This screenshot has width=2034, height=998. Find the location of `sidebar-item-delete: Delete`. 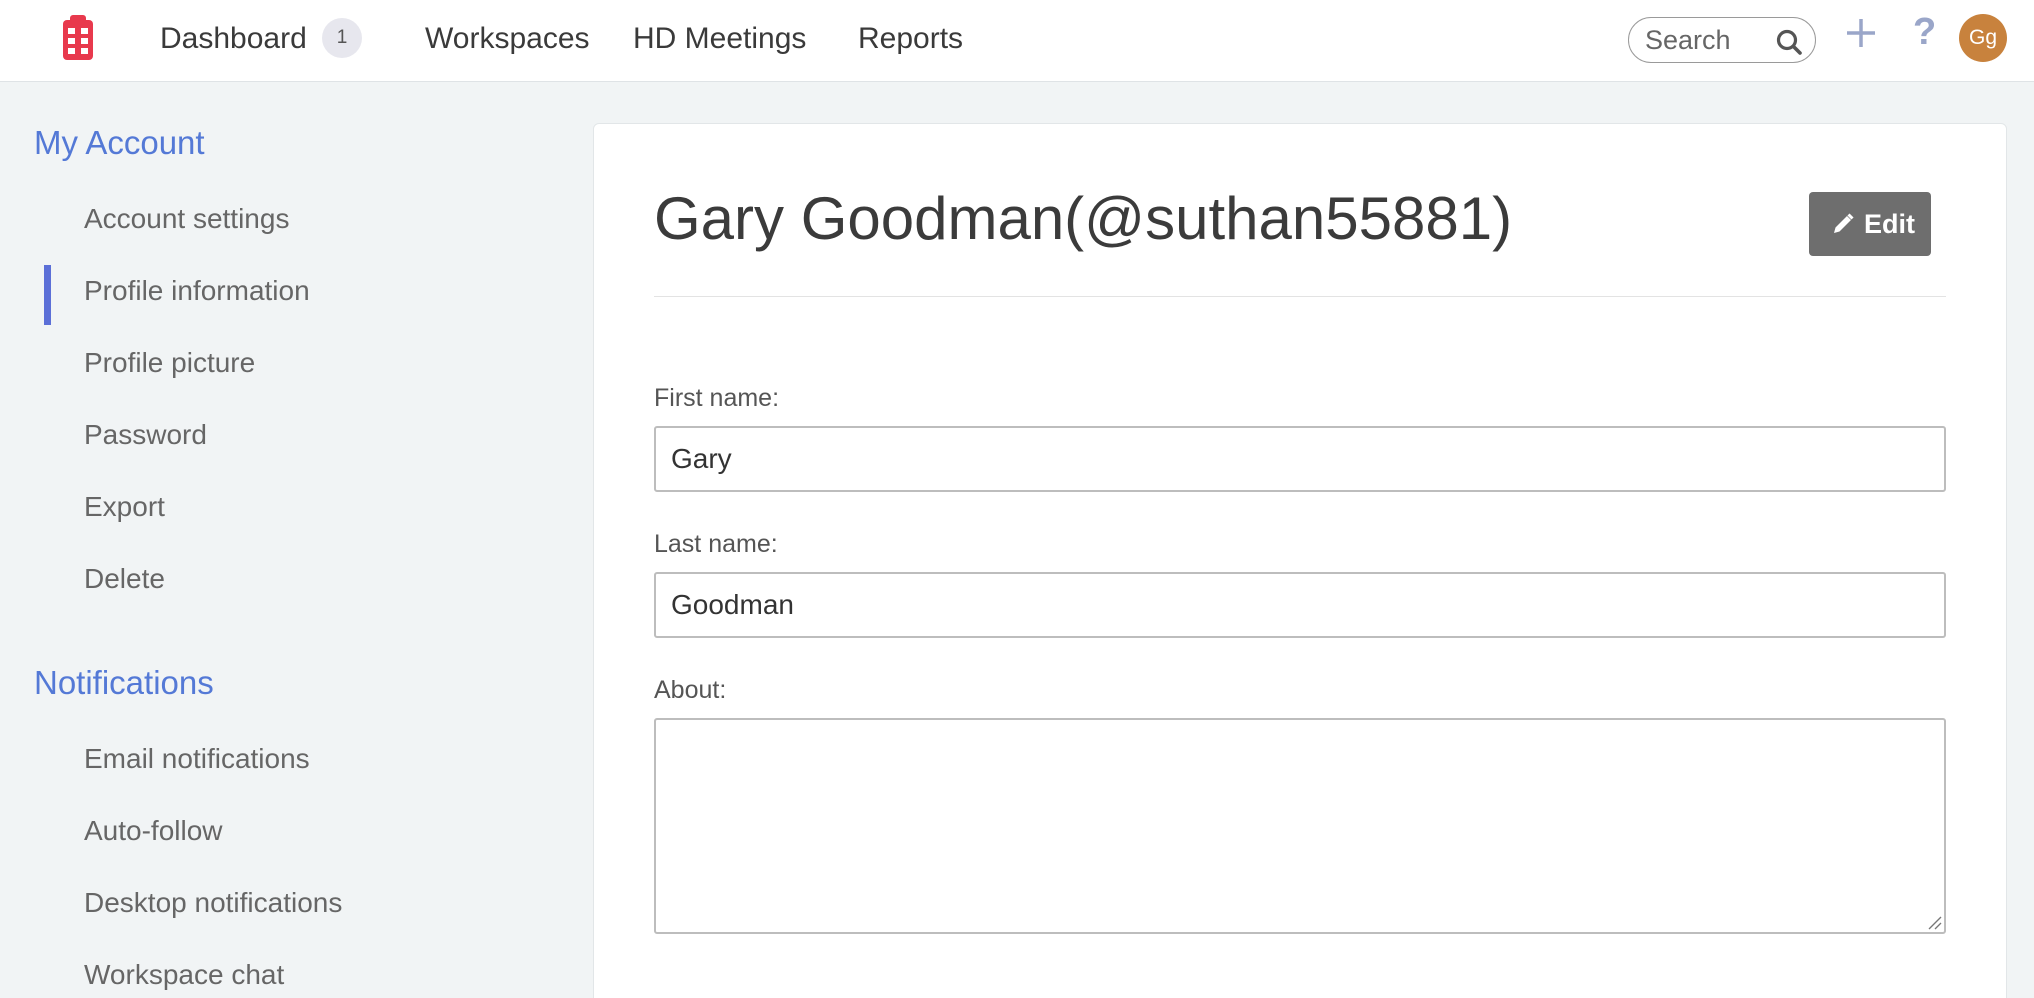

sidebar-item-delete: Delete is located at coordinates (124, 579).